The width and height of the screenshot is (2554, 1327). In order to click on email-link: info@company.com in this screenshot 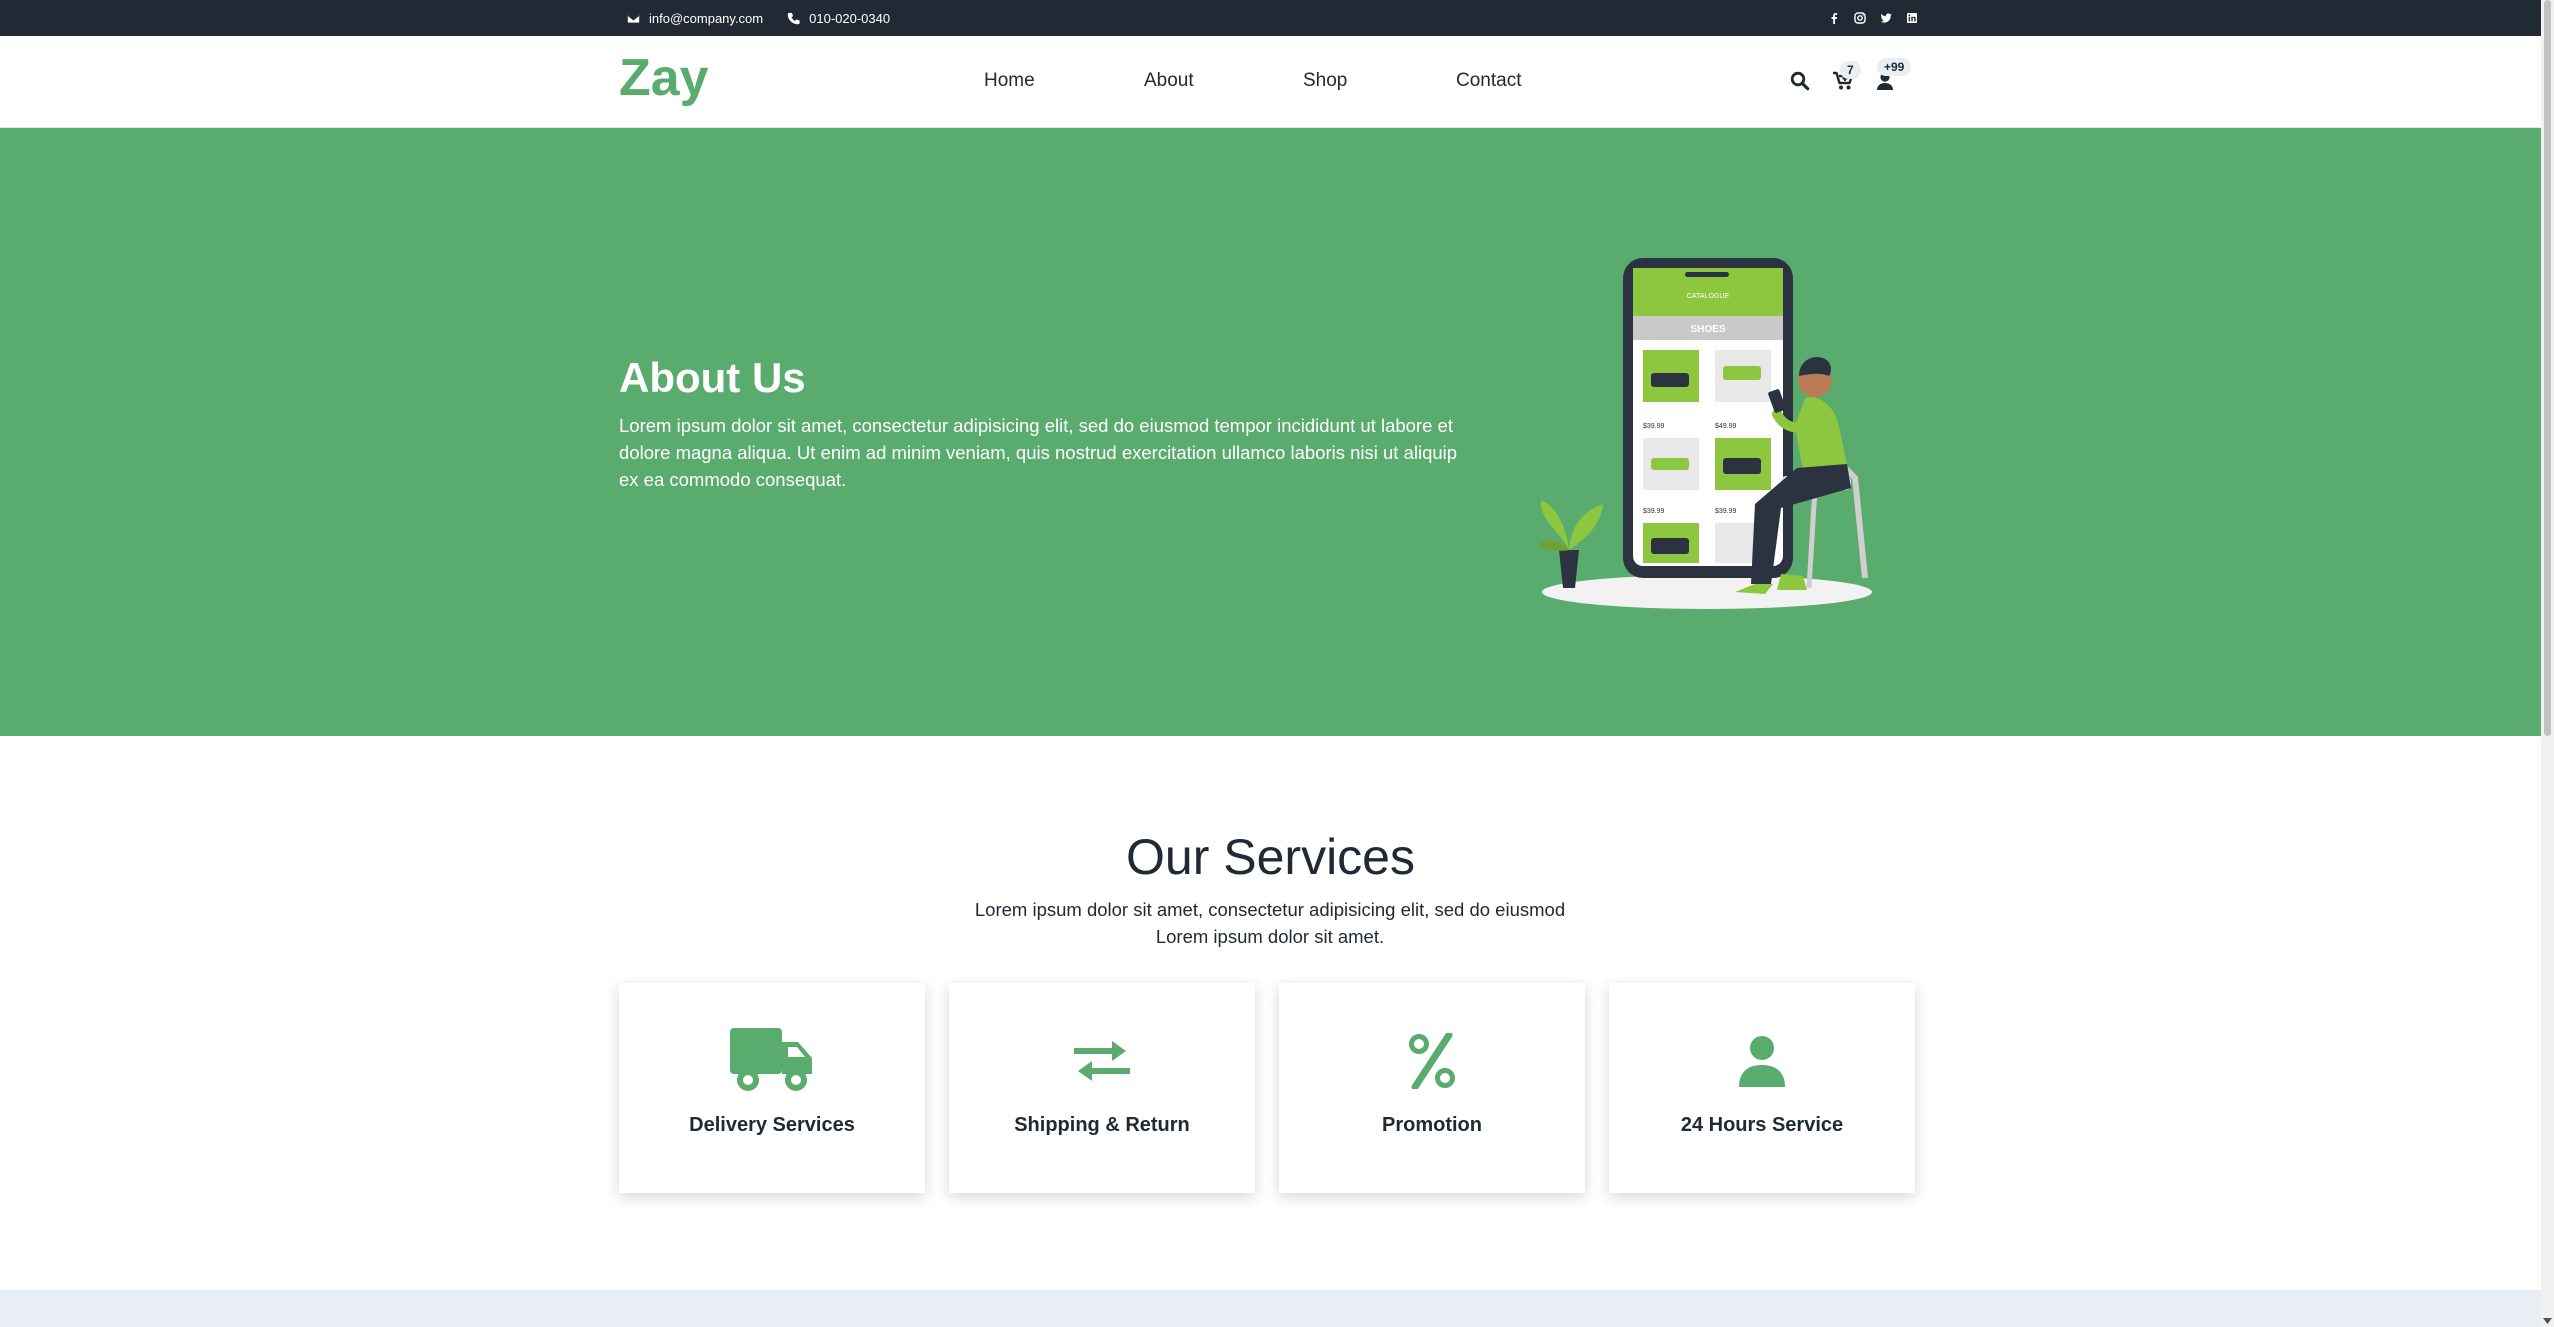, I will do `click(695, 18)`.